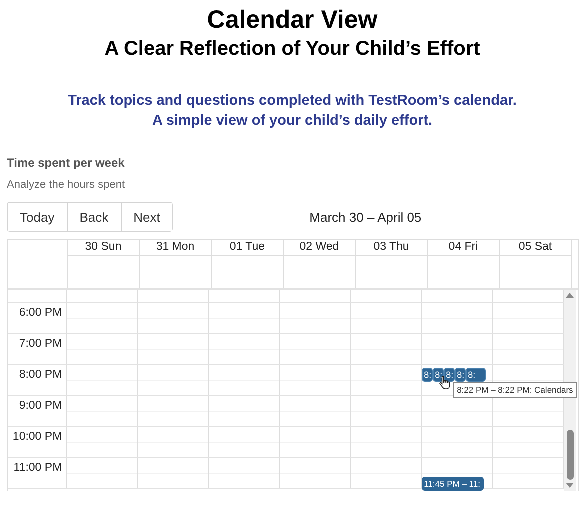 This screenshot has width=583, height=512. What do you see at coordinates (292, 121) in the screenshot?
I see `intro-text: A simple view of your child’s daily effort.` at bounding box center [292, 121].